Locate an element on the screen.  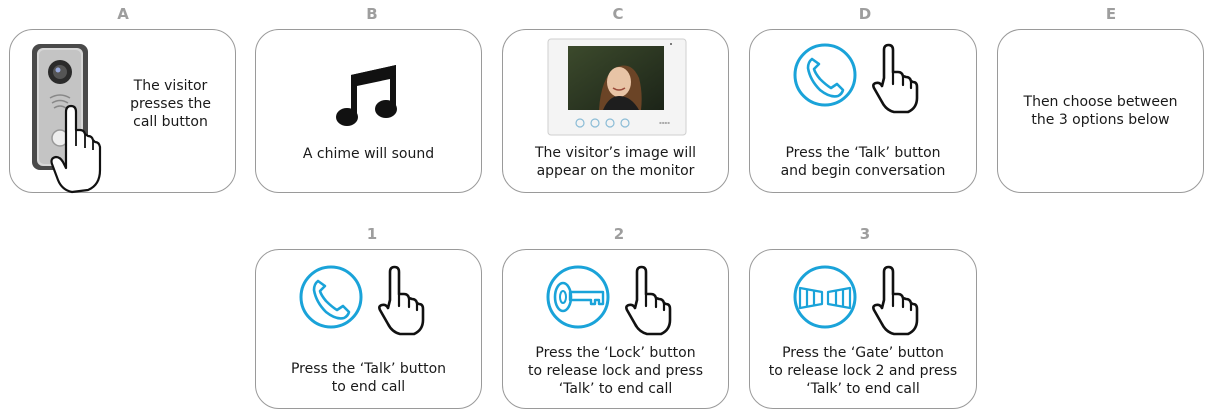
step-card-e: Then choose between the 3 options below is located at coordinates (1100, 111).